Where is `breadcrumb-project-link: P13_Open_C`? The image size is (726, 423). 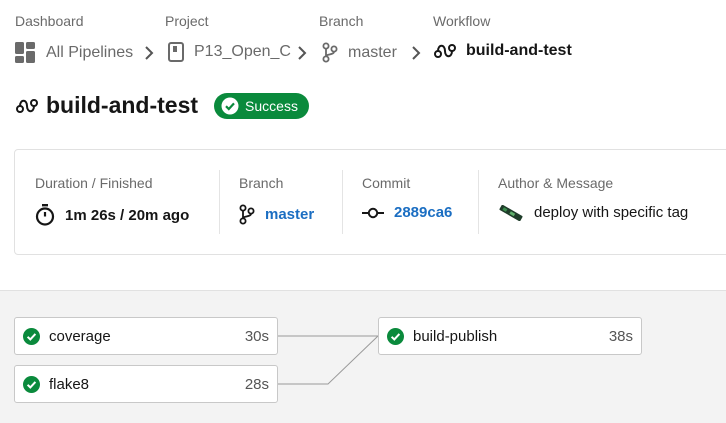
breadcrumb-project-link: P13_Open_C is located at coordinates (229, 52).